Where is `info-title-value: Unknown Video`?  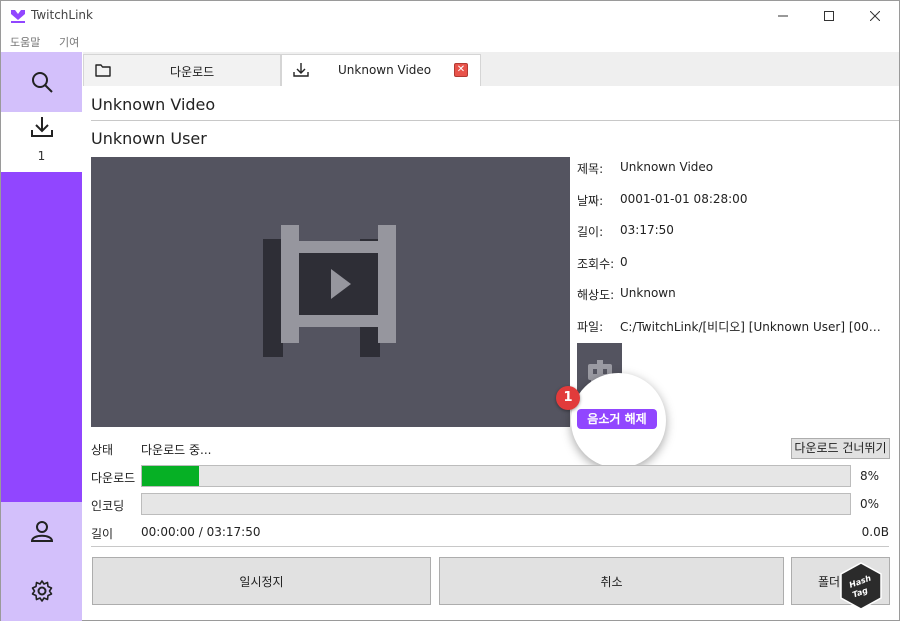
info-title-value: Unknown Video is located at coordinates (667, 167).